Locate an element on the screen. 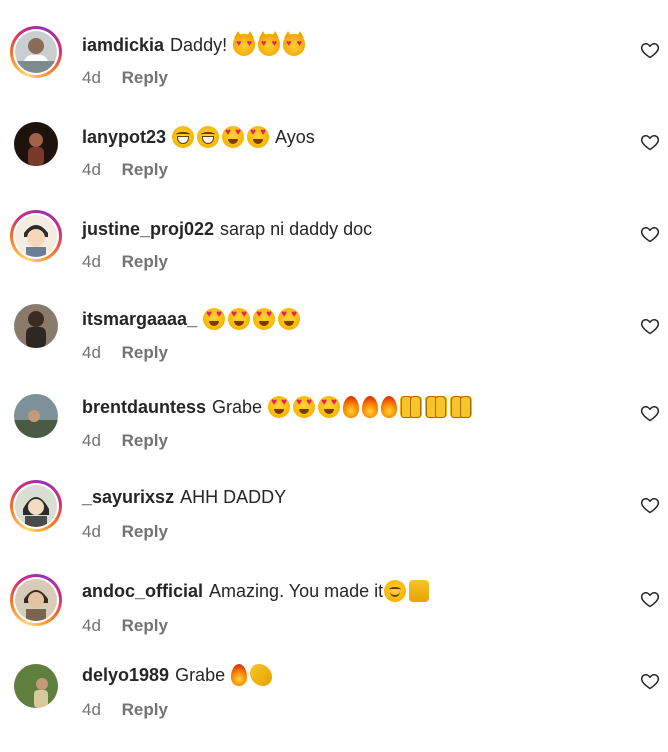 This screenshot has height=752, width=668. comment-item: delyo1989 Grabe 4d Reply is located at coordinates (334, 684).